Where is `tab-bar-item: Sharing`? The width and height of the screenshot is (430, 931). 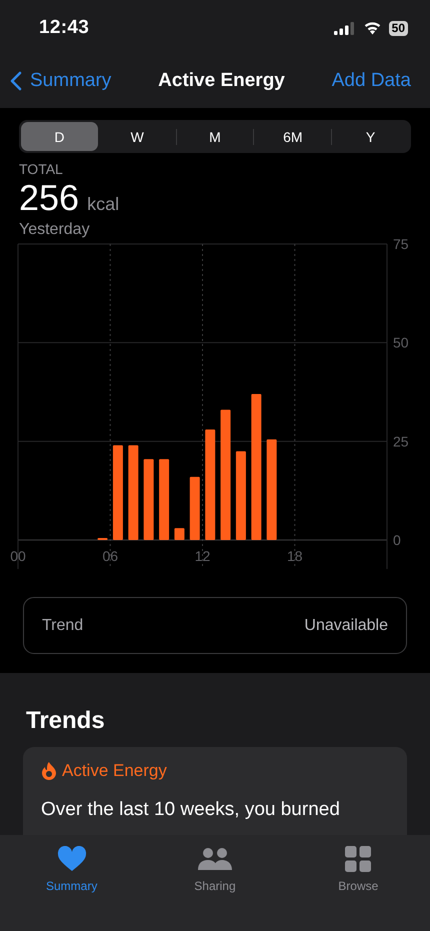 tab-bar-item: Sharing is located at coordinates (215, 869).